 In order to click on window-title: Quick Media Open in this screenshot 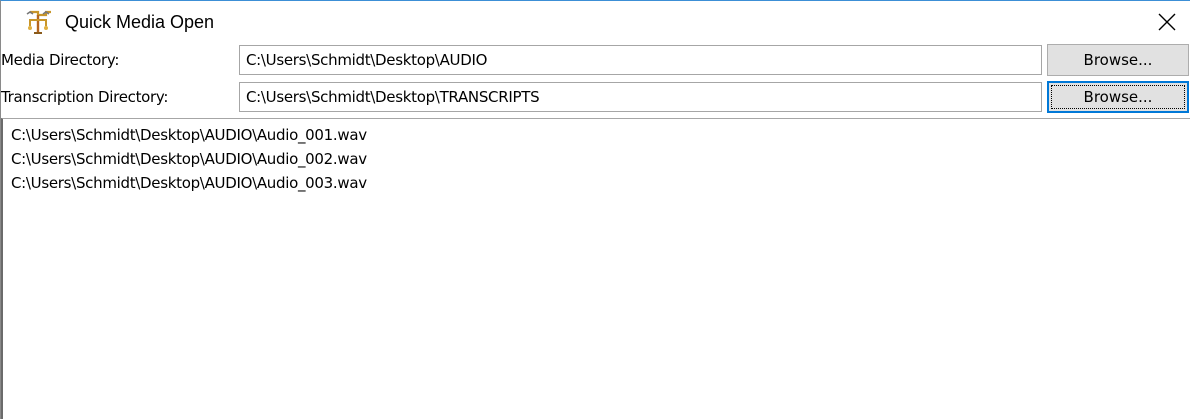, I will do `click(140, 22)`.